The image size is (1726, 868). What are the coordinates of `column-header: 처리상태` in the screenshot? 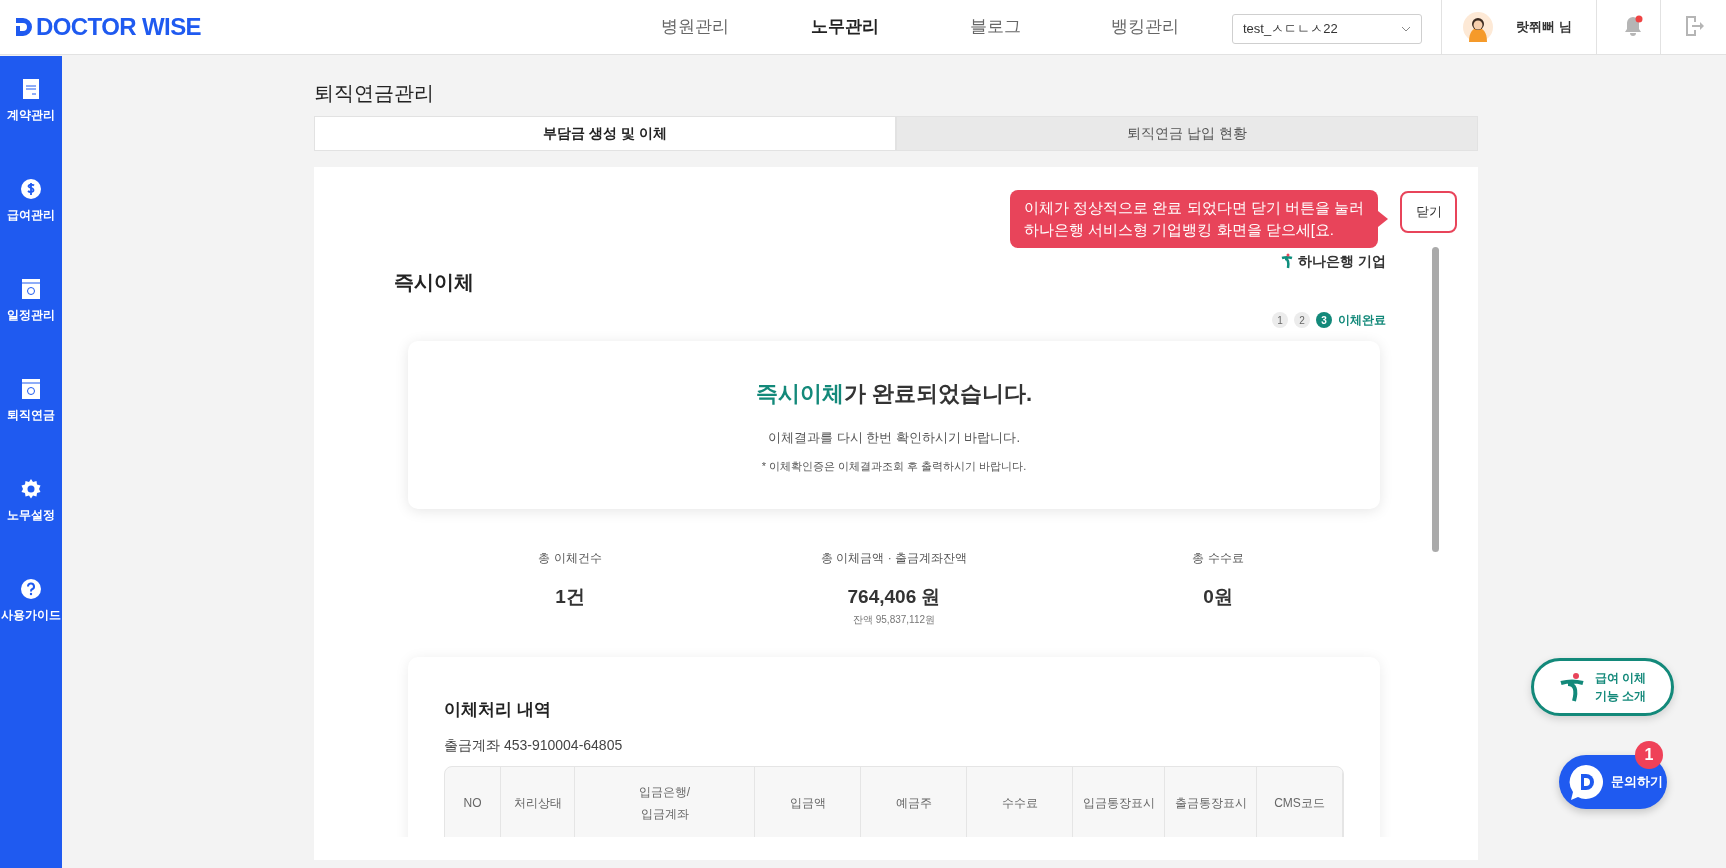 It's located at (538, 801).